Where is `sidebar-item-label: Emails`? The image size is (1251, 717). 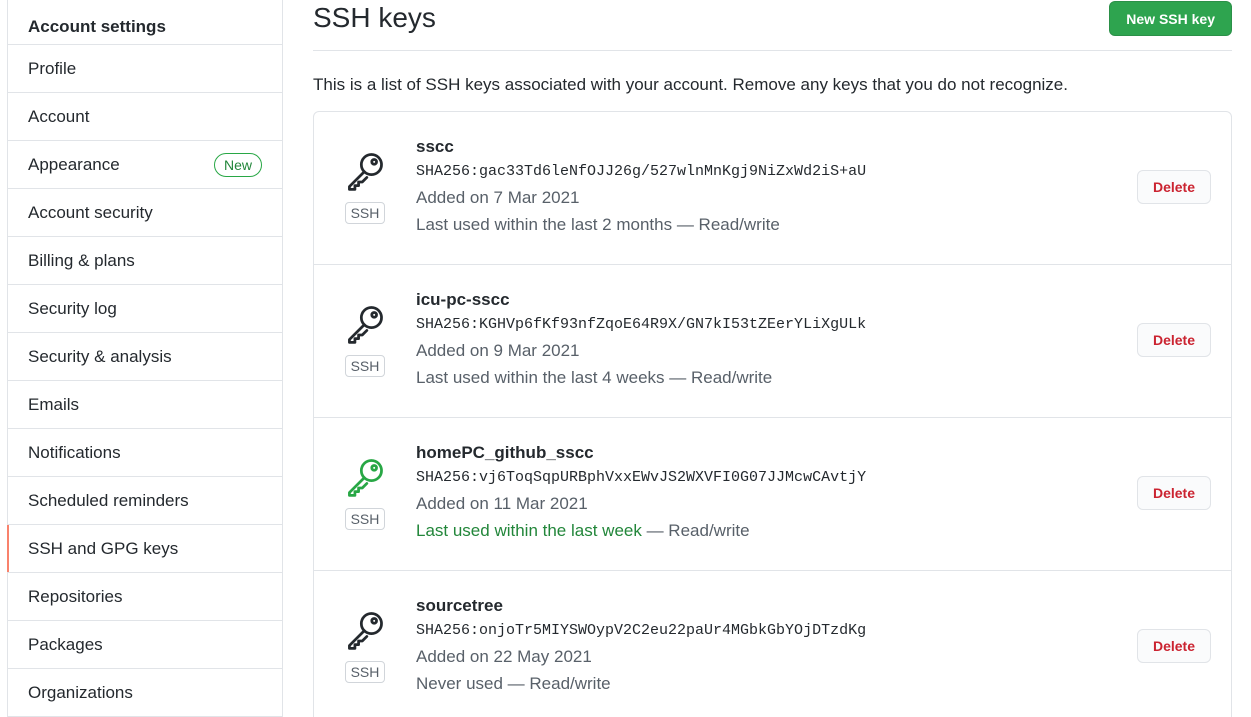 sidebar-item-label: Emails is located at coordinates (54, 404).